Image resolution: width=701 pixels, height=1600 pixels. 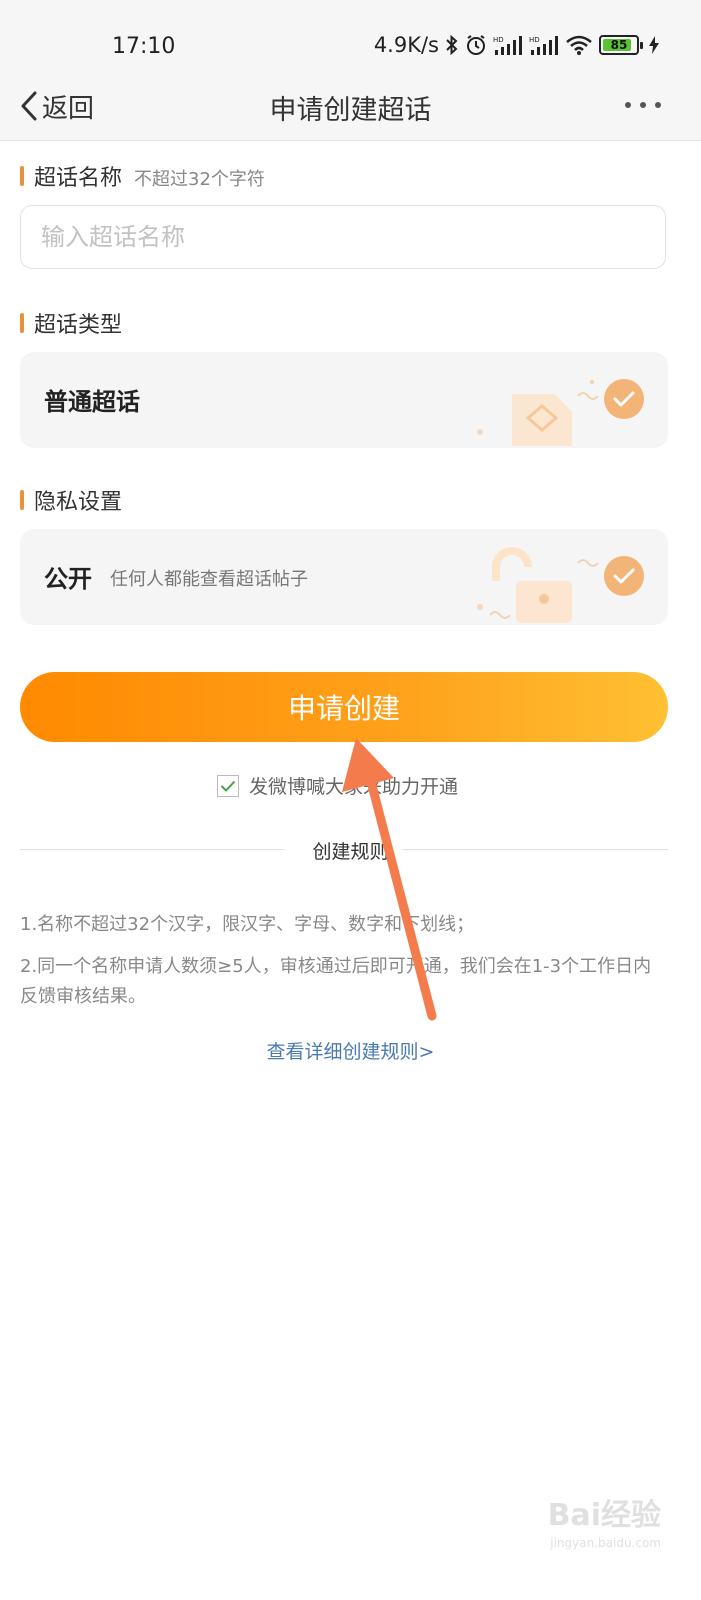 I want to click on more-dots-icon, so click(x=628, y=105).